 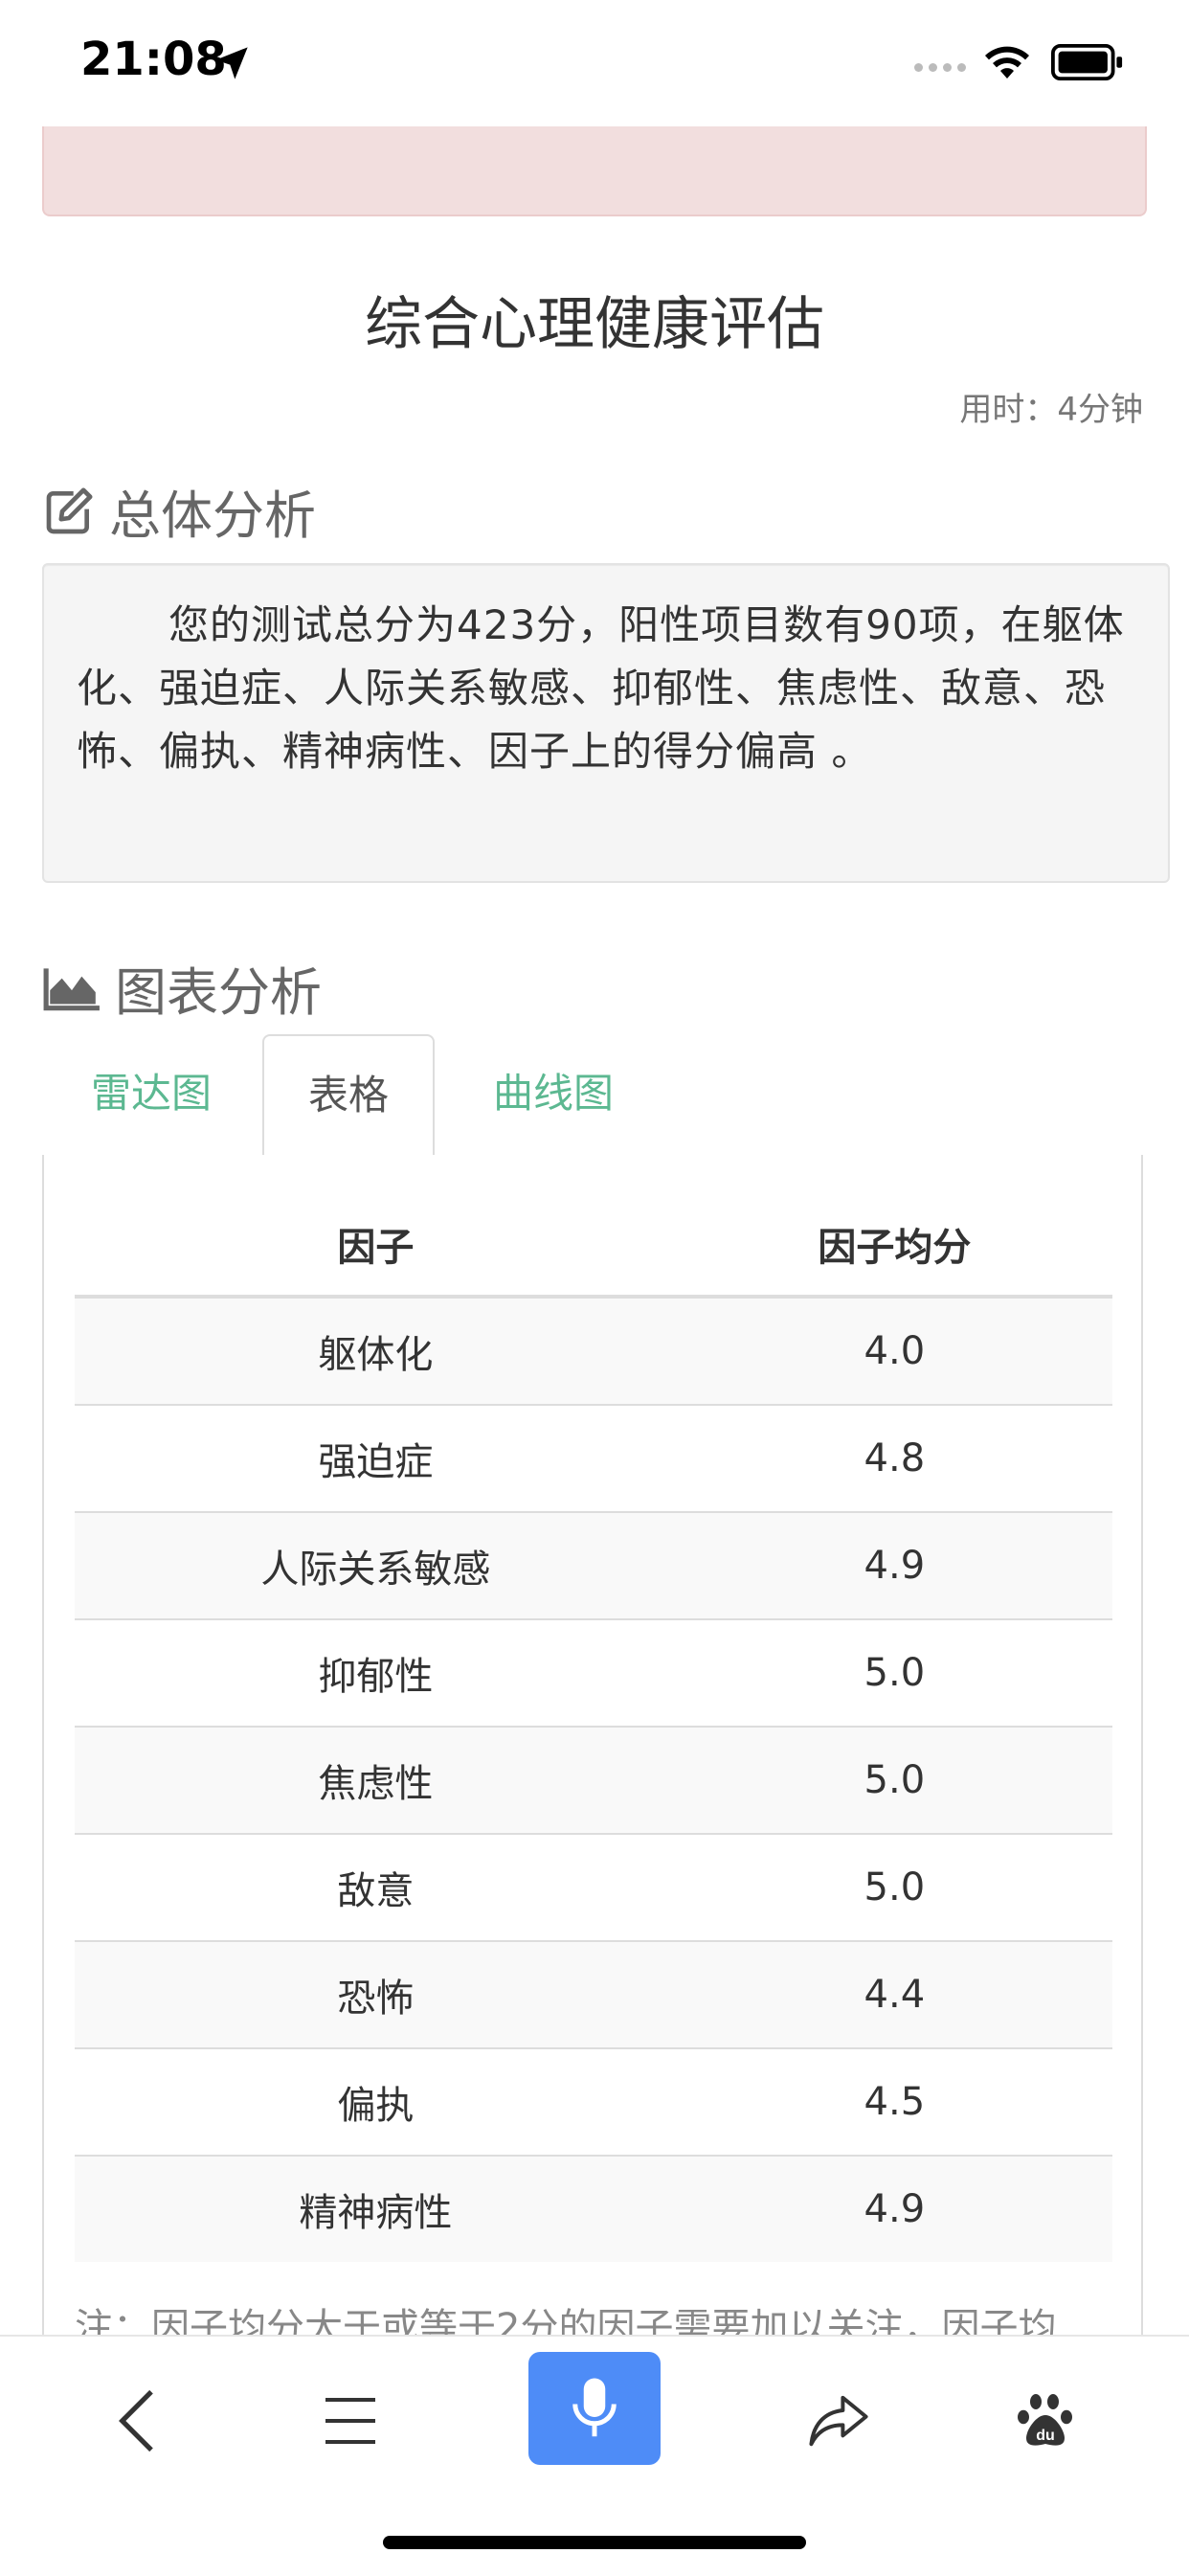 I want to click on alert-box, so click(x=594, y=170).